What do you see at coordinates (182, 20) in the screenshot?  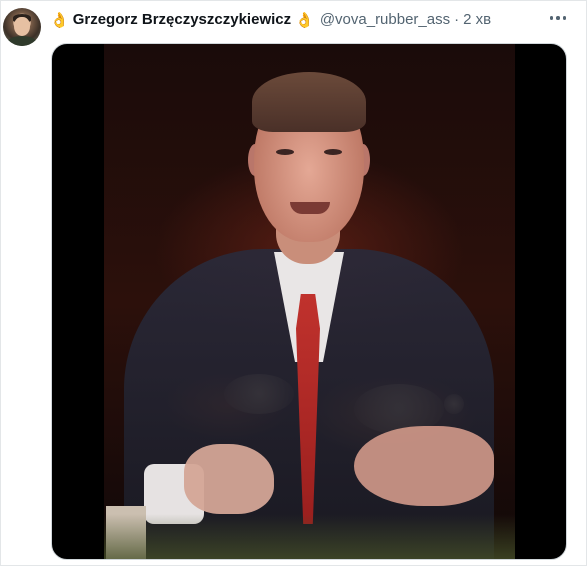 I see `author-name: Grzegorz Brzęczyszczykiewicz` at bounding box center [182, 20].